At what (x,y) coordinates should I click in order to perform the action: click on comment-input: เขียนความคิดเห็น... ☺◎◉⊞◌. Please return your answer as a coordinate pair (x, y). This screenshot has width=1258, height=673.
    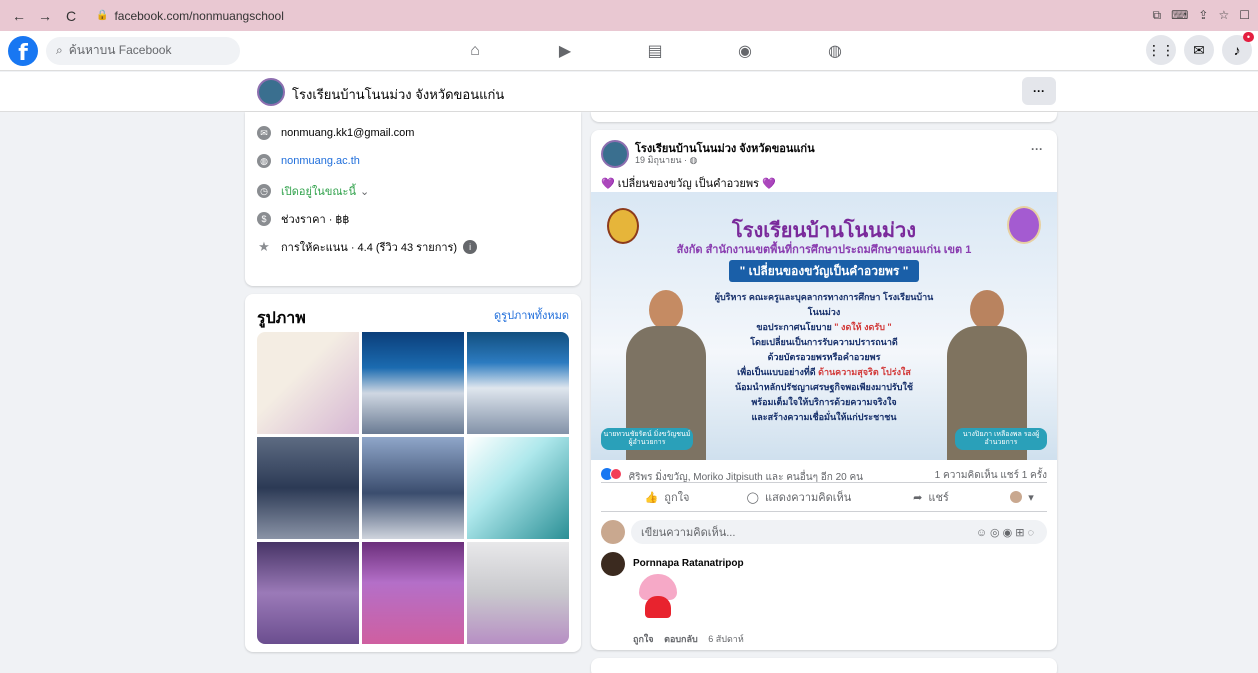
    Looking at the image, I should click on (839, 532).